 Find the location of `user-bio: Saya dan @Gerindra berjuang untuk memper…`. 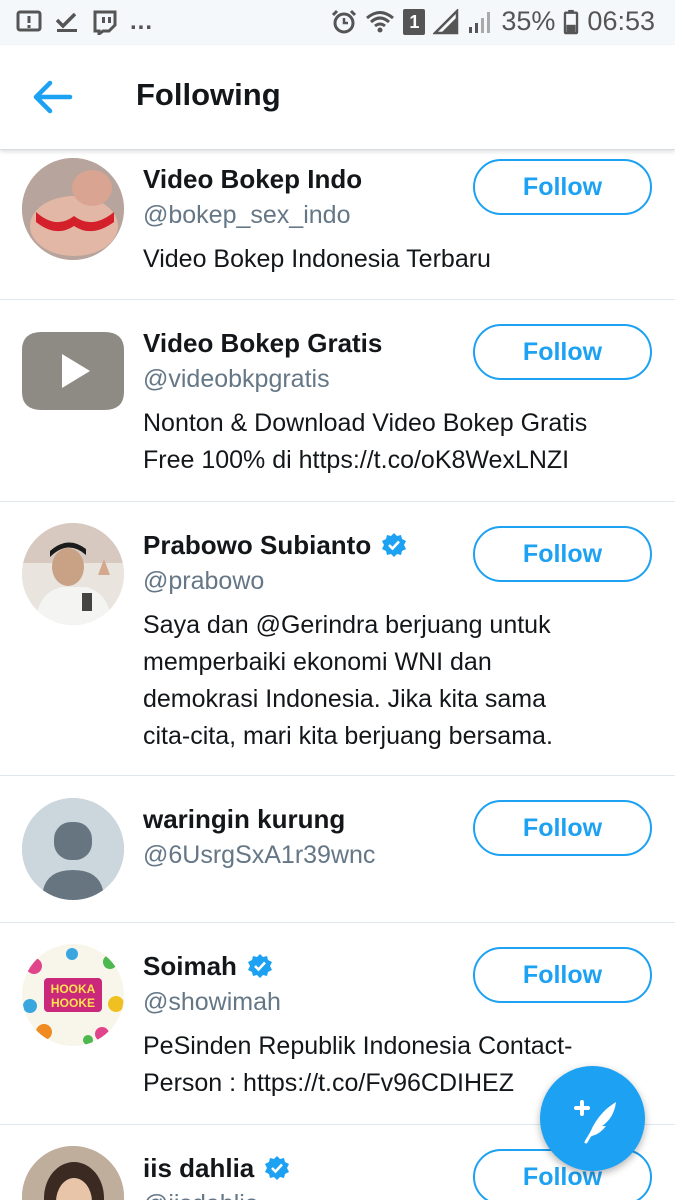

user-bio: Saya dan @Gerindra berjuang untuk memper… is located at coordinates (393, 681).